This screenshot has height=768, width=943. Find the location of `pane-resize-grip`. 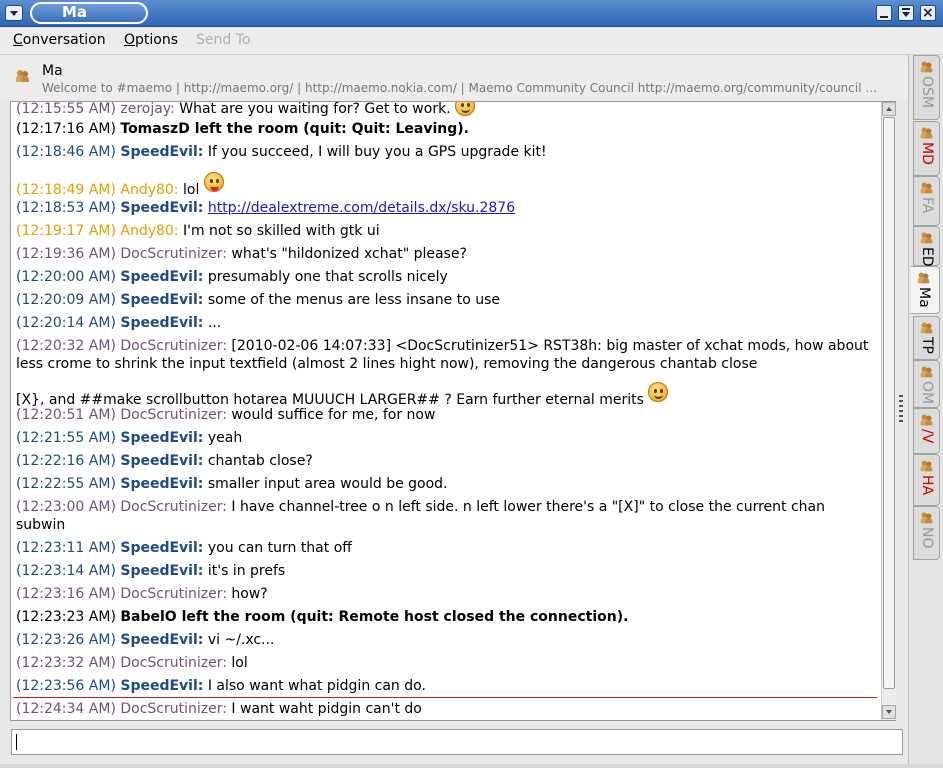

pane-resize-grip is located at coordinates (901, 410).